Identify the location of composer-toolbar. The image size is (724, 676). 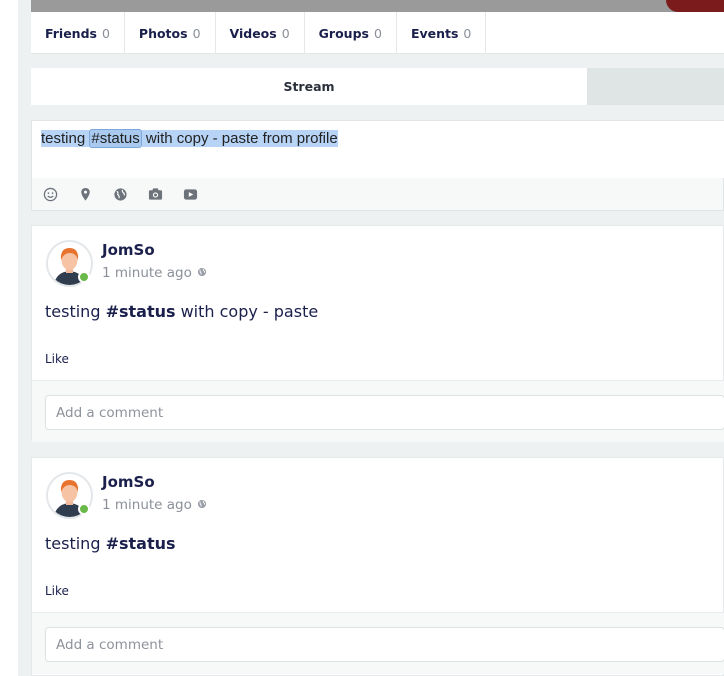
(120, 194).